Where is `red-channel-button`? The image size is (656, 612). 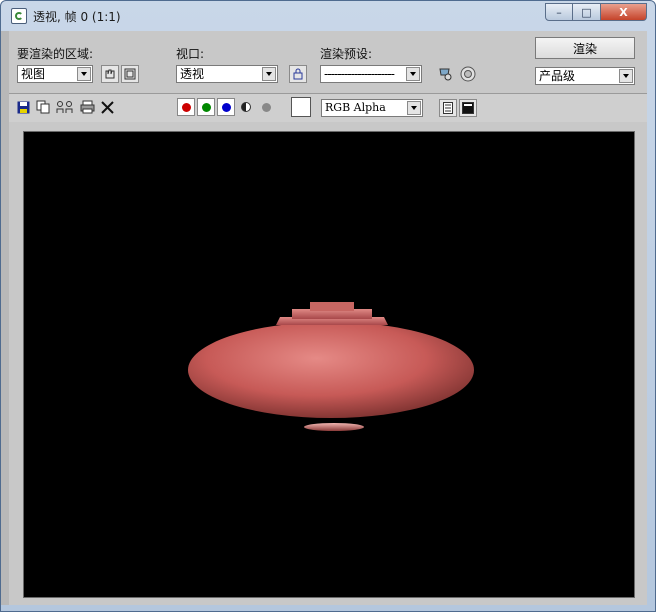 red-channel-button is located at coordinates (186, 107).